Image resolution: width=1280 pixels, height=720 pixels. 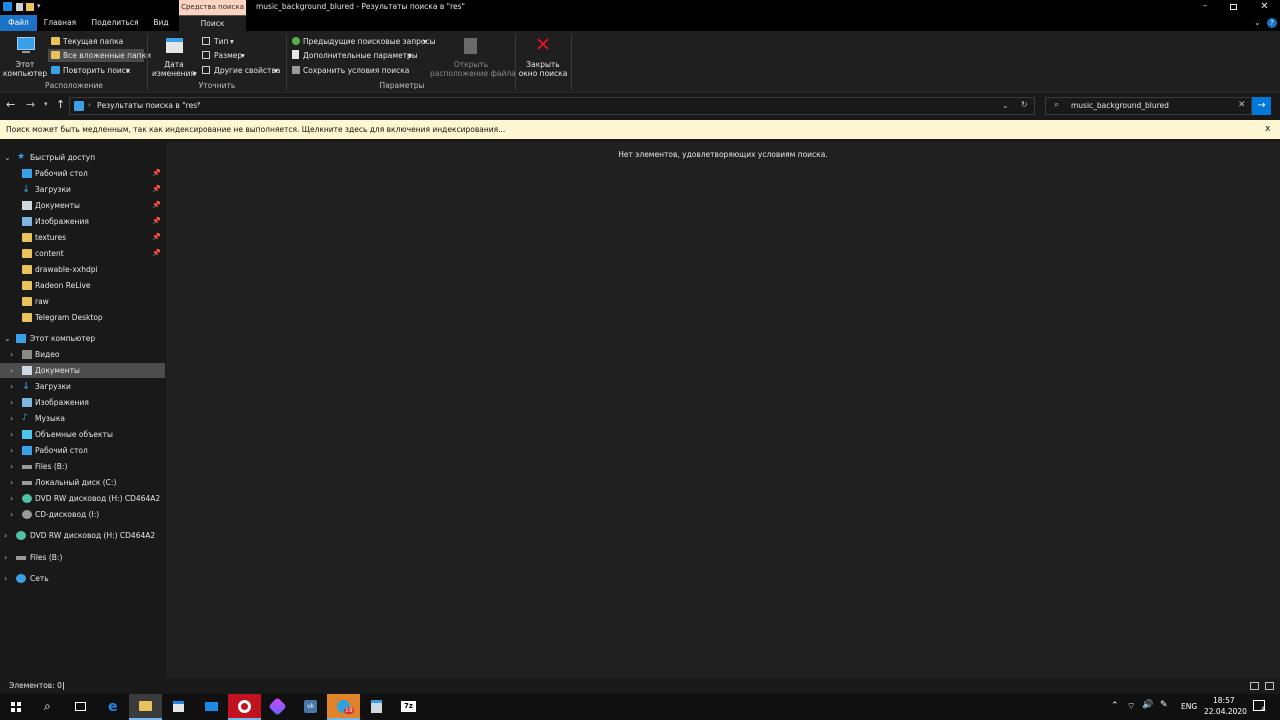 What do you see at coordinates (1120, 105) in the screenshot?
I see `search-input: music_background_blured` at bounding box center [1120, 105].